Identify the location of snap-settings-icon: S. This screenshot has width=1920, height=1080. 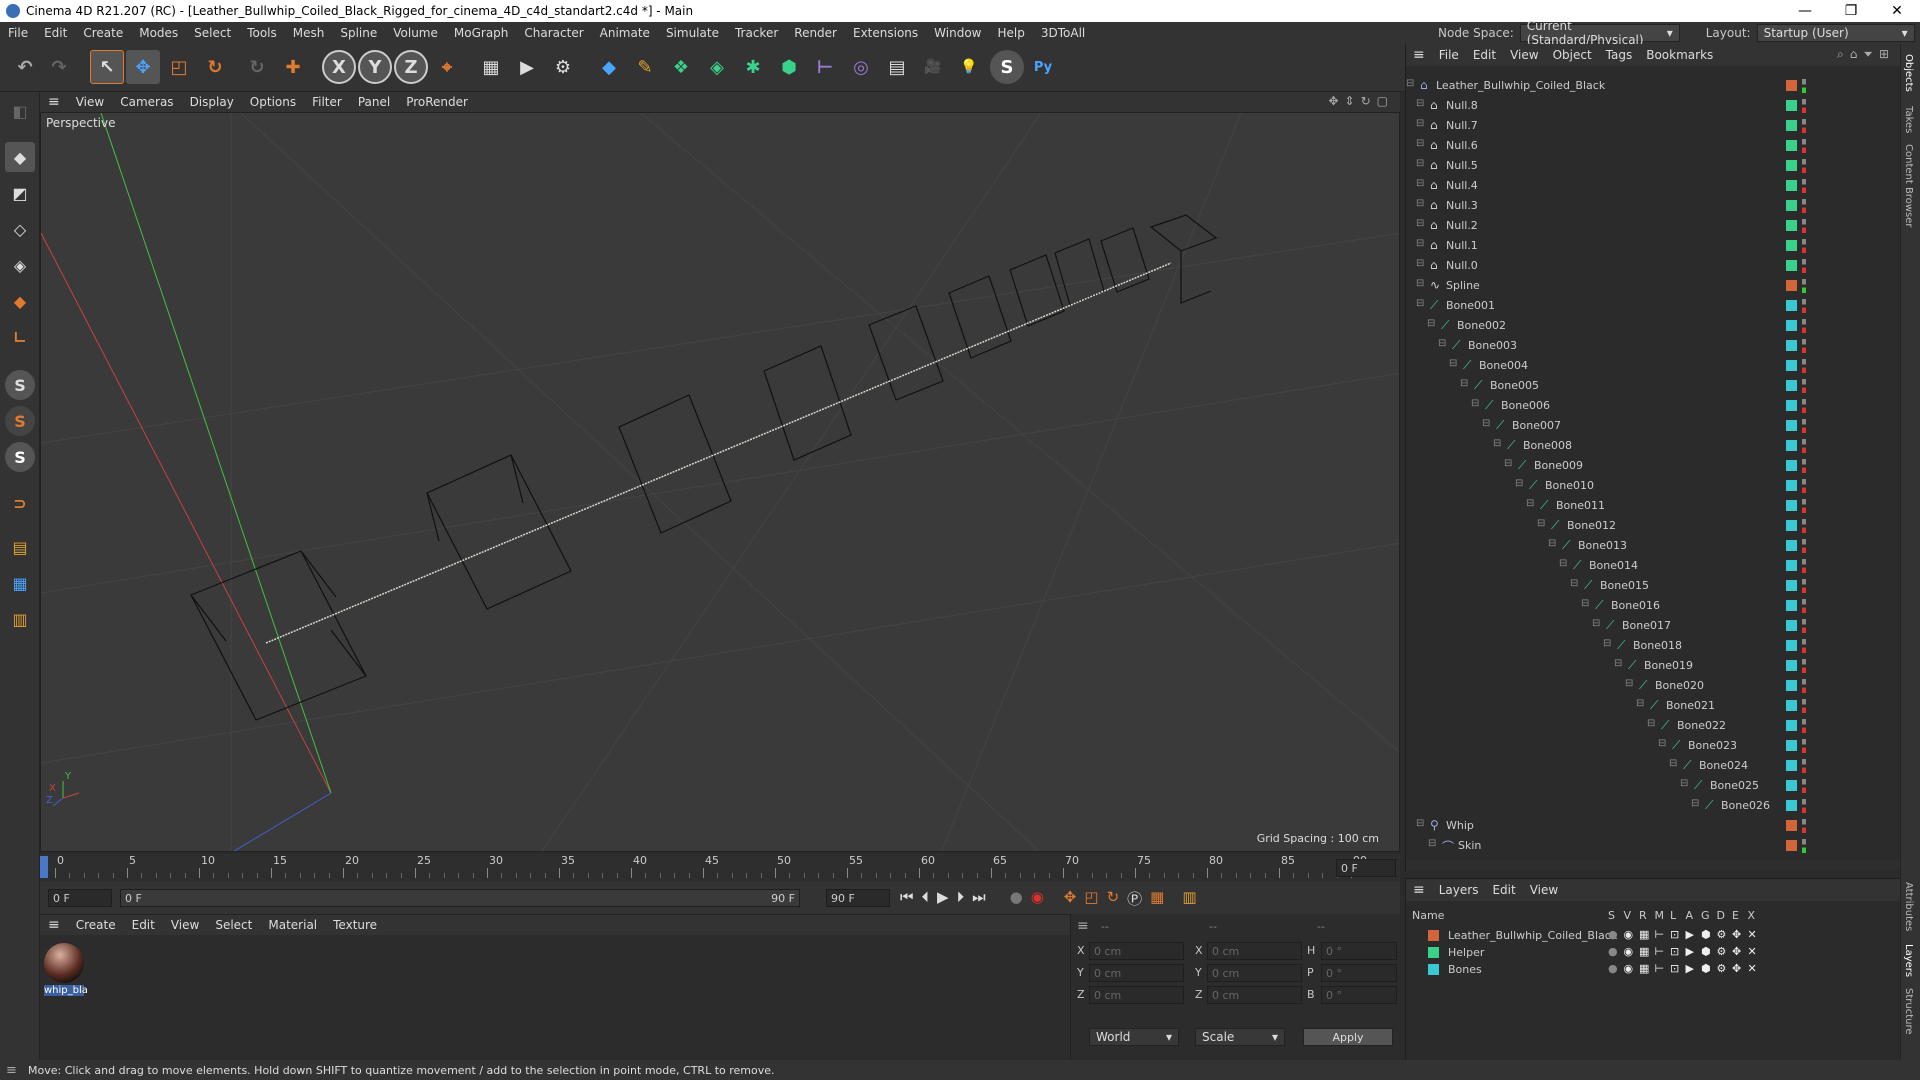
(20, 421).